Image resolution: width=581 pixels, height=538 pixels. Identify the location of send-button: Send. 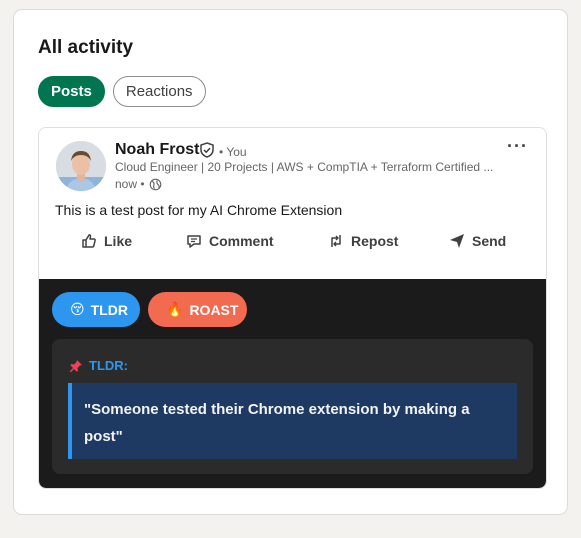
(477, 241).